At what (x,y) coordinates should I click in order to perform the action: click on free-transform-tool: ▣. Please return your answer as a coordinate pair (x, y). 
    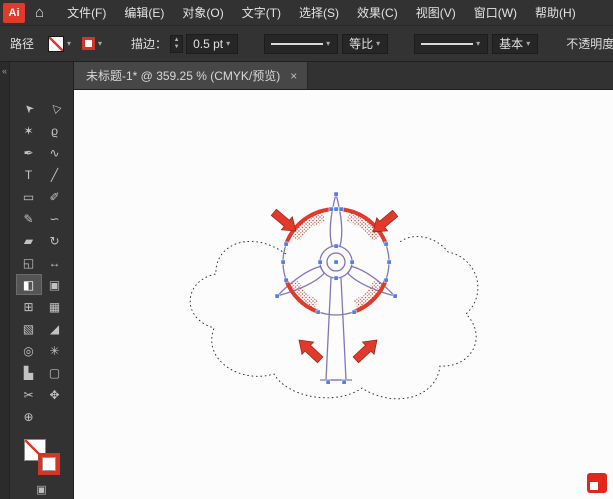
    Looking at the image, I should click on (55, 284).